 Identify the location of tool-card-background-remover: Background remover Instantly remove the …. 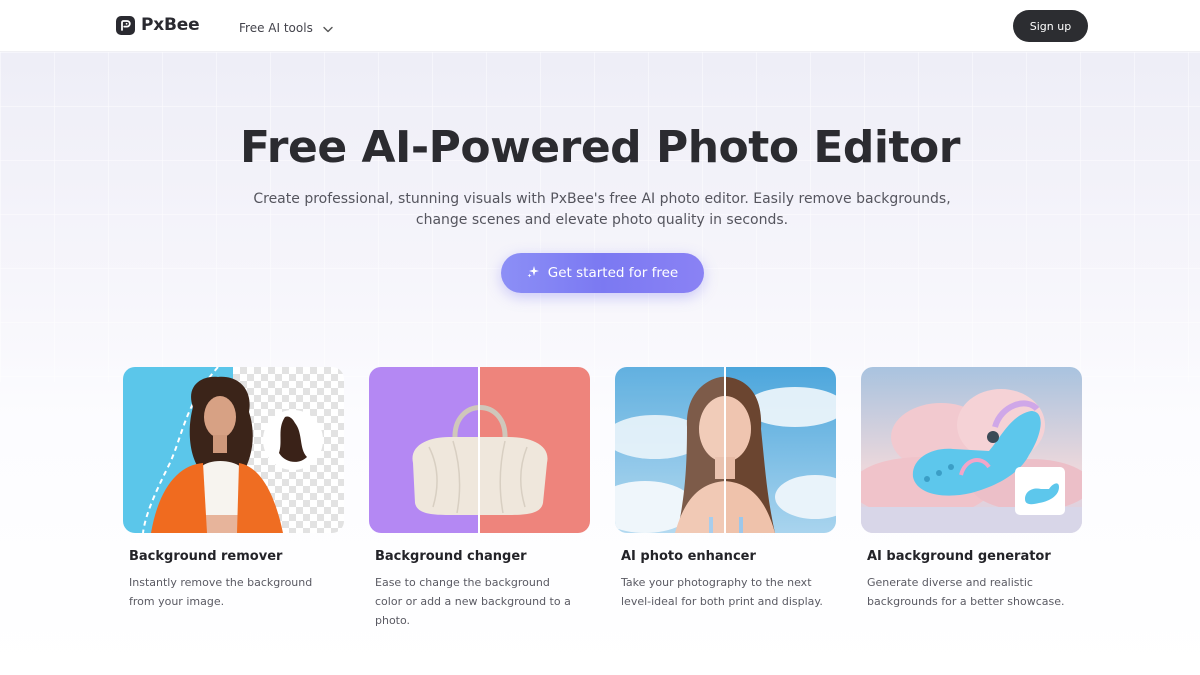
(233, 489).